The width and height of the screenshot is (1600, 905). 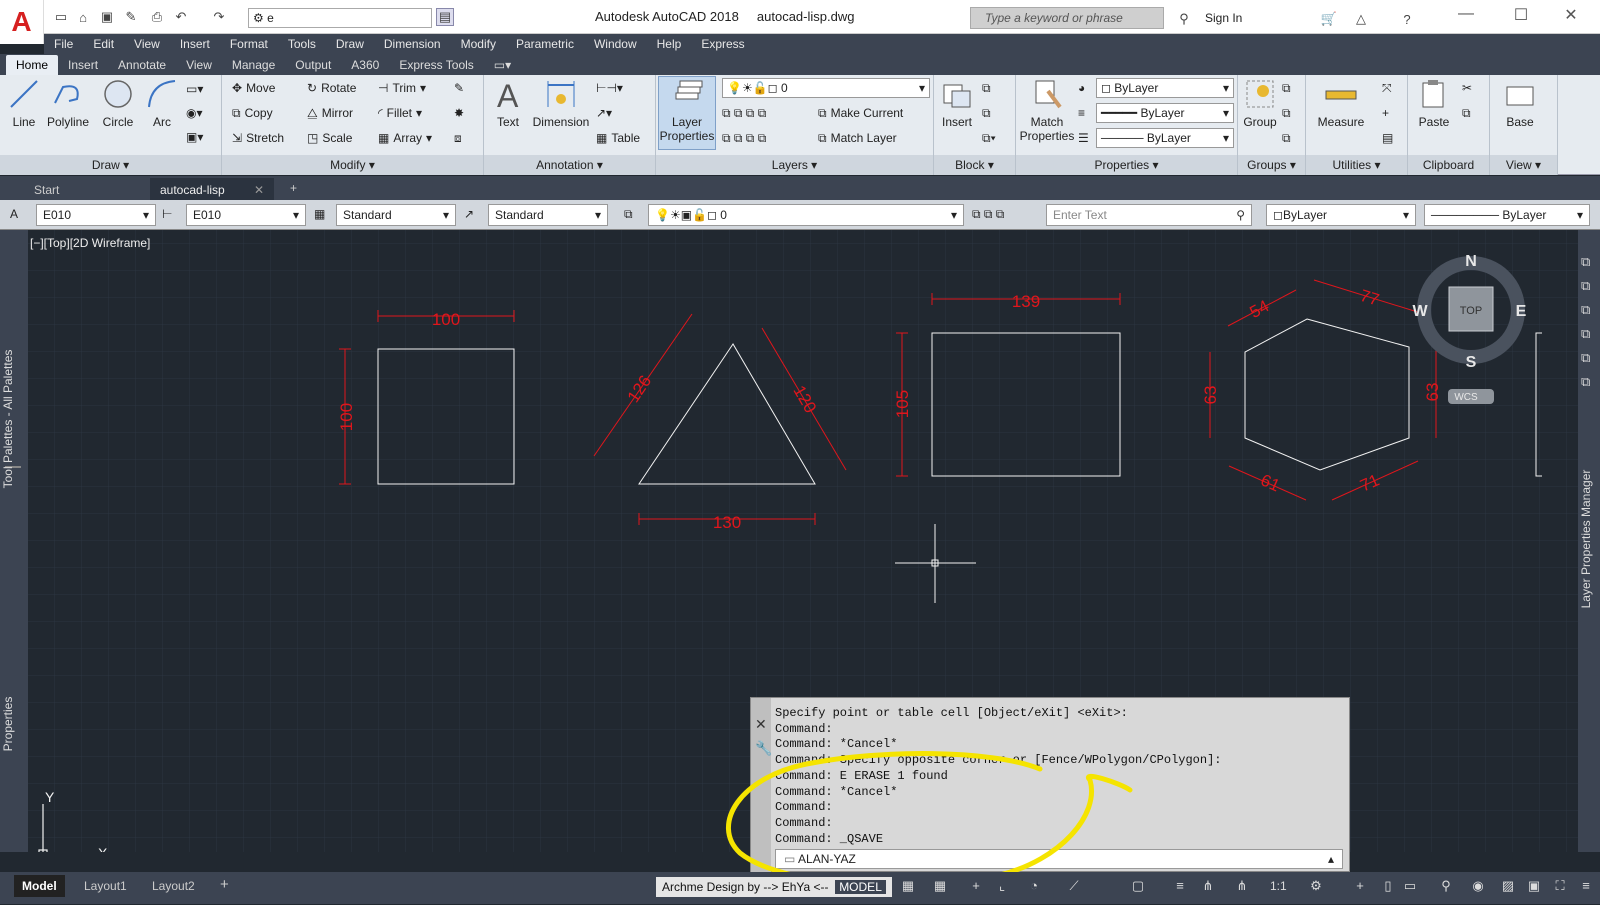 What do you see at coordinates (548, 215) in the screenshot?
I see `mleader-style-dropdown: Standard ▾` at bounding box center [548, 215].